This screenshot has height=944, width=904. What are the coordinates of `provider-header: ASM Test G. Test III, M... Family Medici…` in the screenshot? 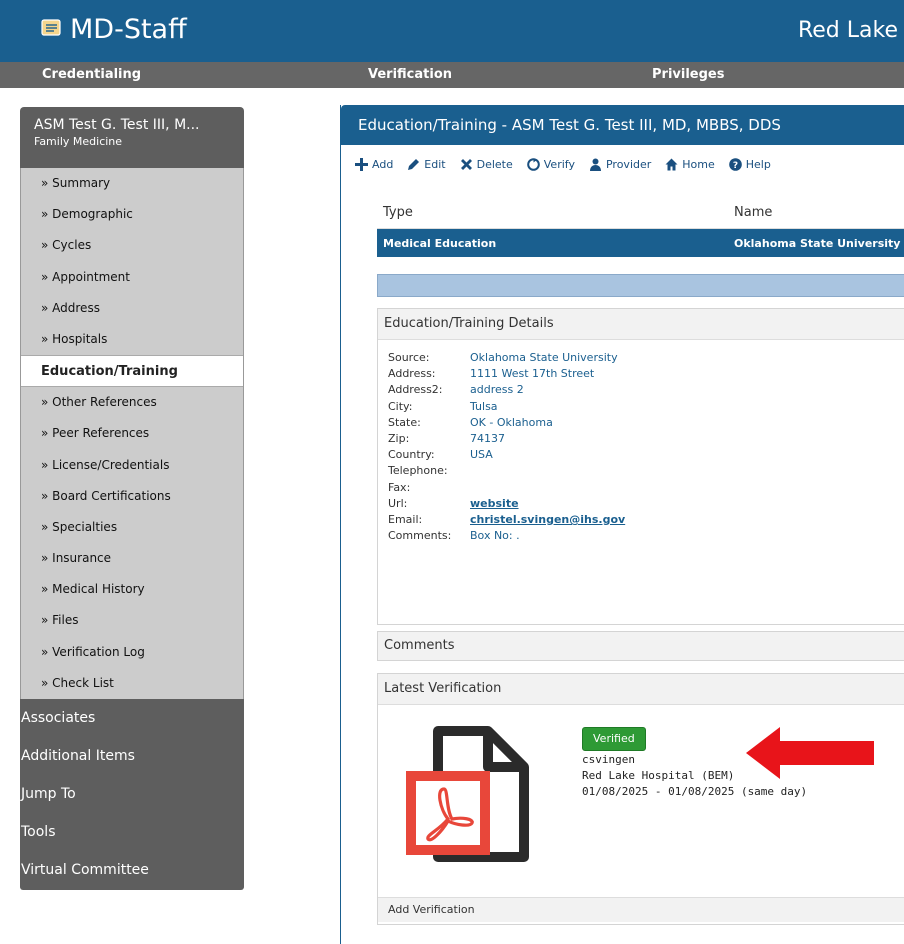 It's located at (132, 137).